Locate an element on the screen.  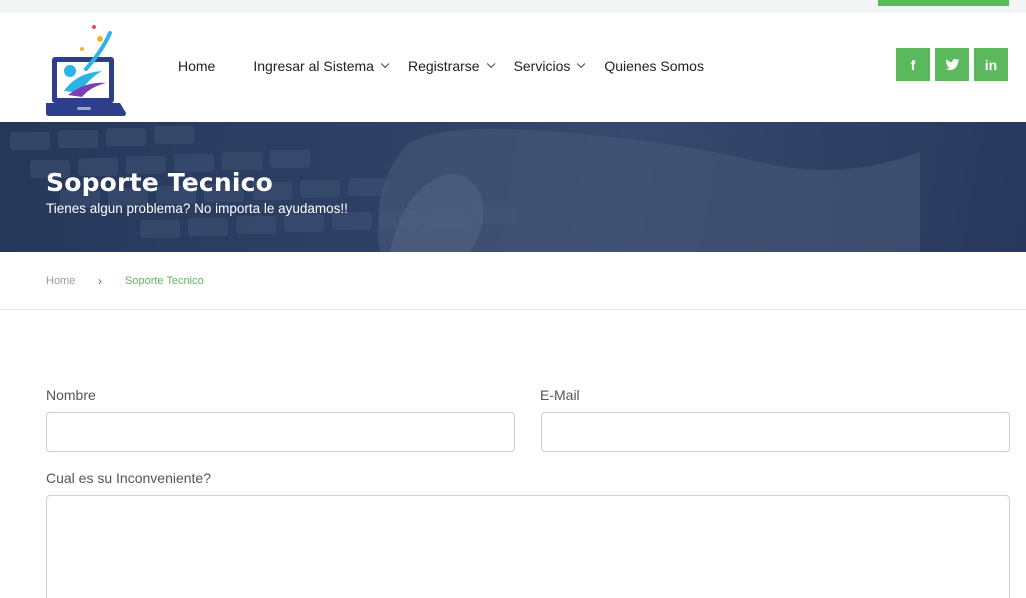
facebook-icon: f is located at coordinates (913, 64).